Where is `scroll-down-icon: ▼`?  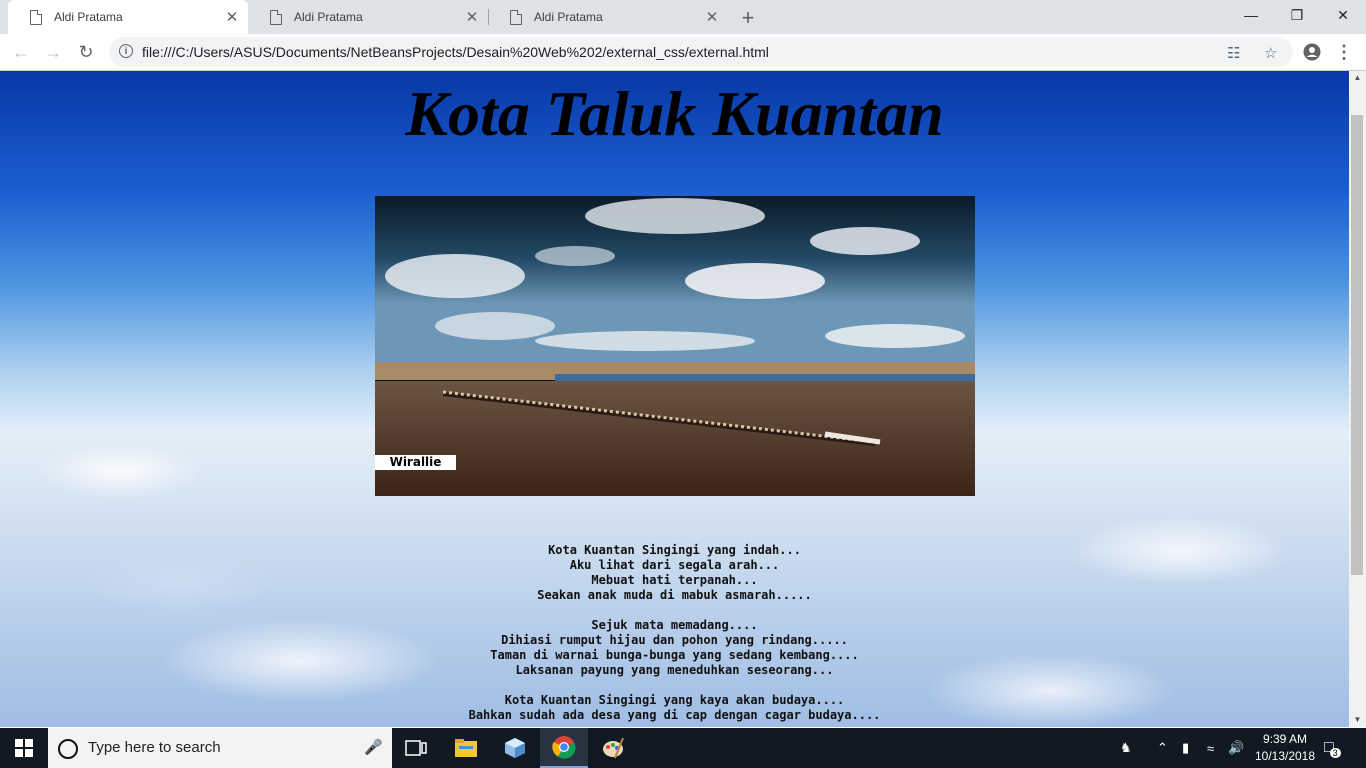 scroll-down-icon: ▼ is located at coordinates (1357, 720).